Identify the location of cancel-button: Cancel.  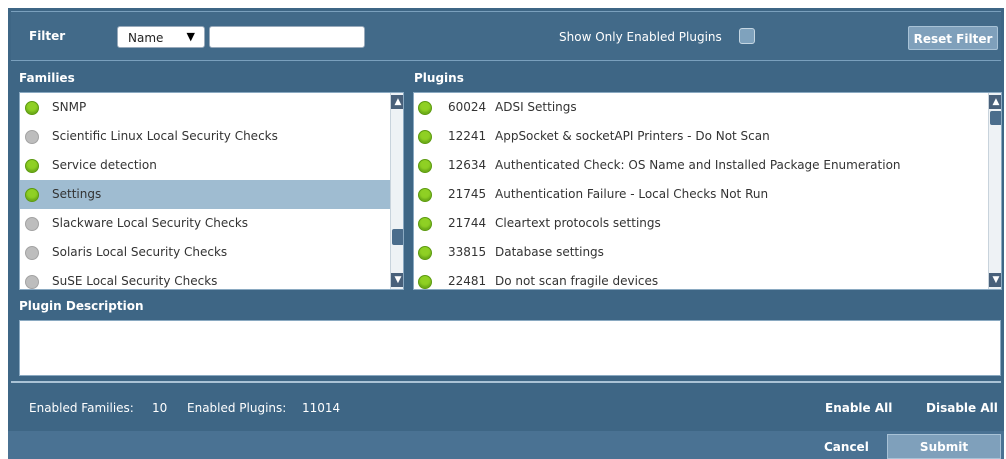
(846, 447).